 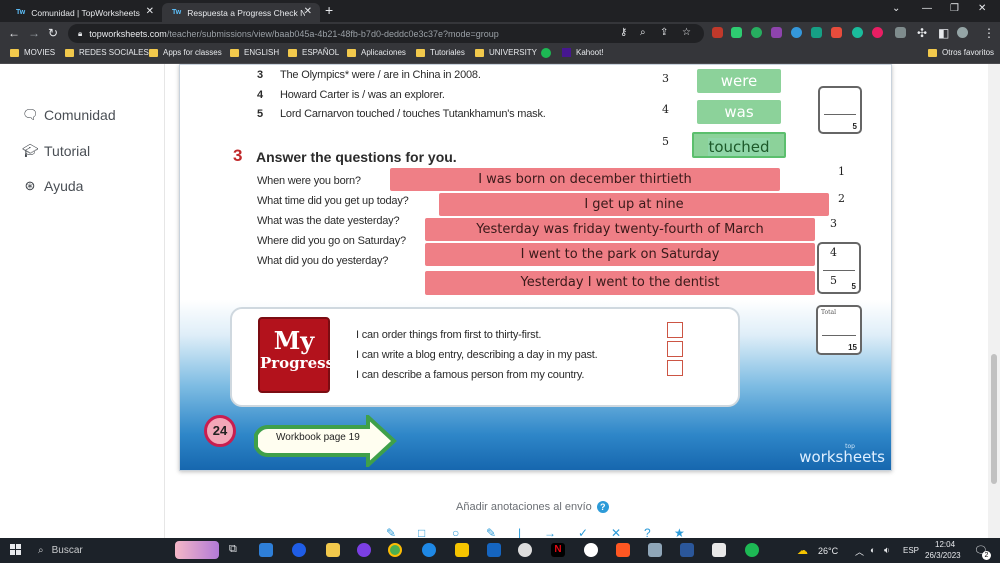 What do you see at coordinates (236, 550) in the screenshot?
I see `task-view-icon: ⧉` at bounding box center [236, 550].